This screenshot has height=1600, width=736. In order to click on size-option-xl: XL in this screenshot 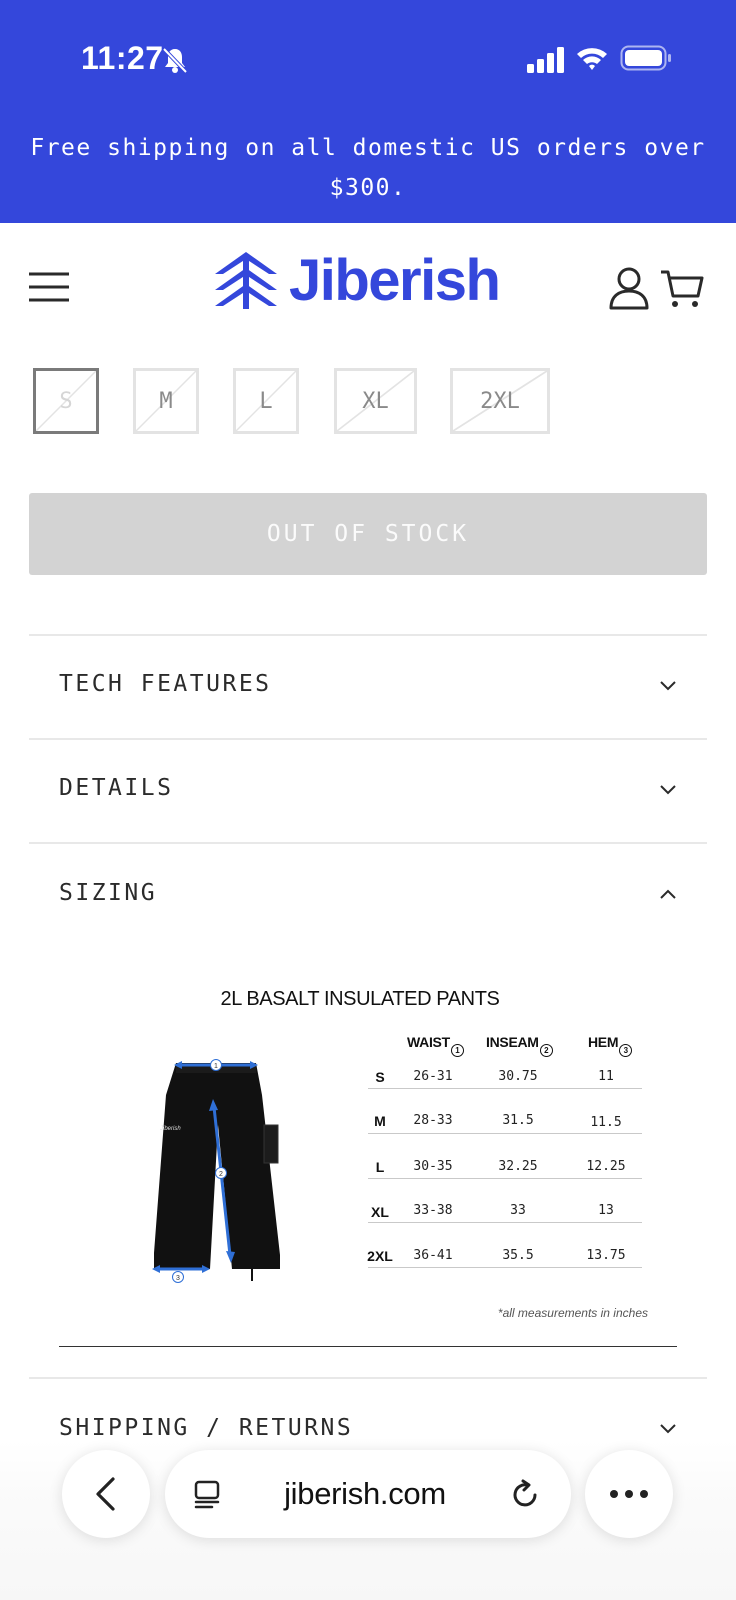, I will do `click(375, 401)`.